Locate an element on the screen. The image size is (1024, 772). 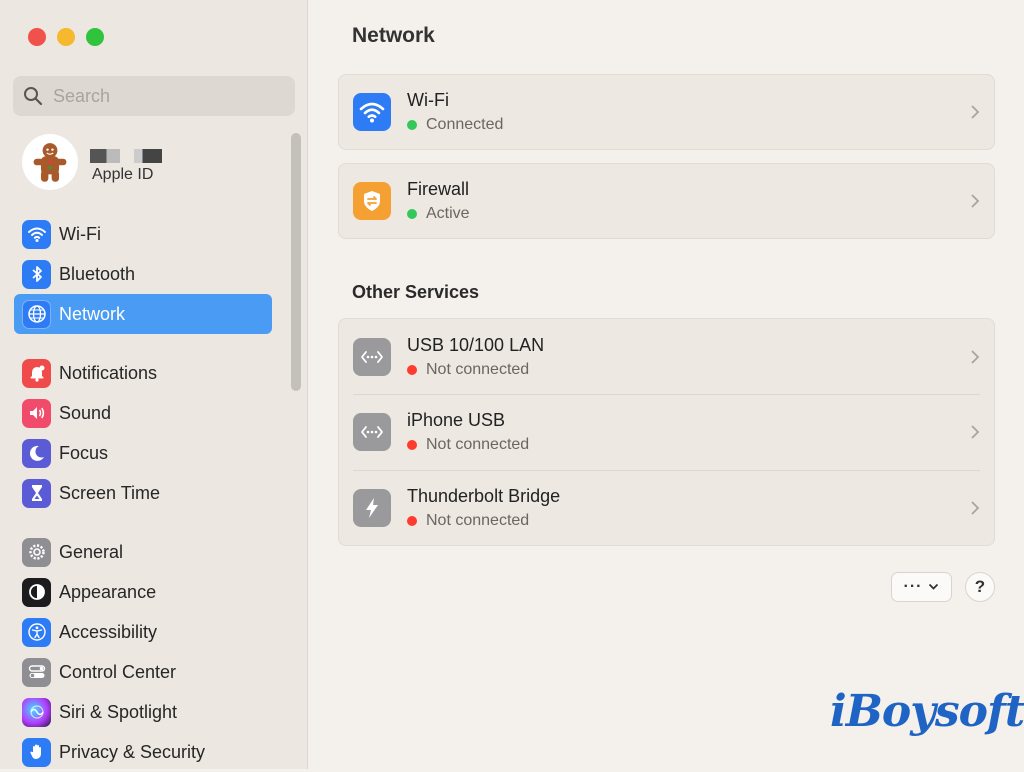
sidebar-item-label: Bluetooth is located at coordinates (97, 273).